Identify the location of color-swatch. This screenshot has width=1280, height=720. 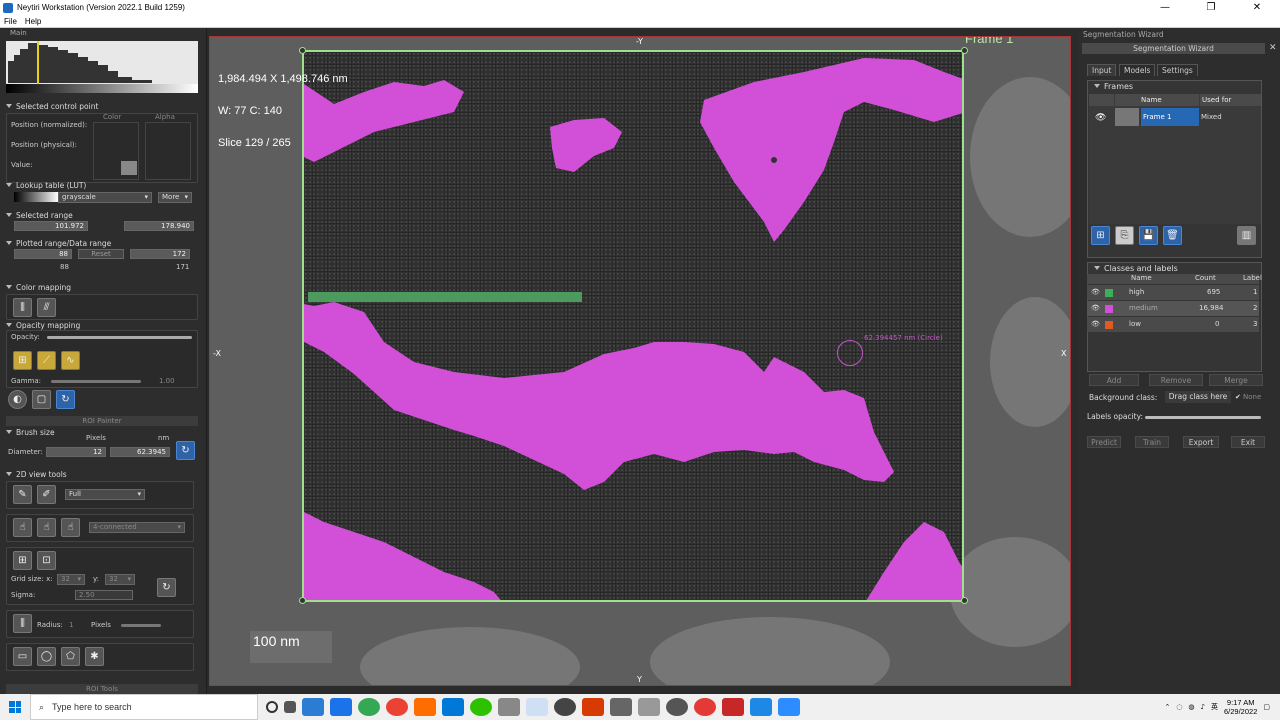
(129, 168).